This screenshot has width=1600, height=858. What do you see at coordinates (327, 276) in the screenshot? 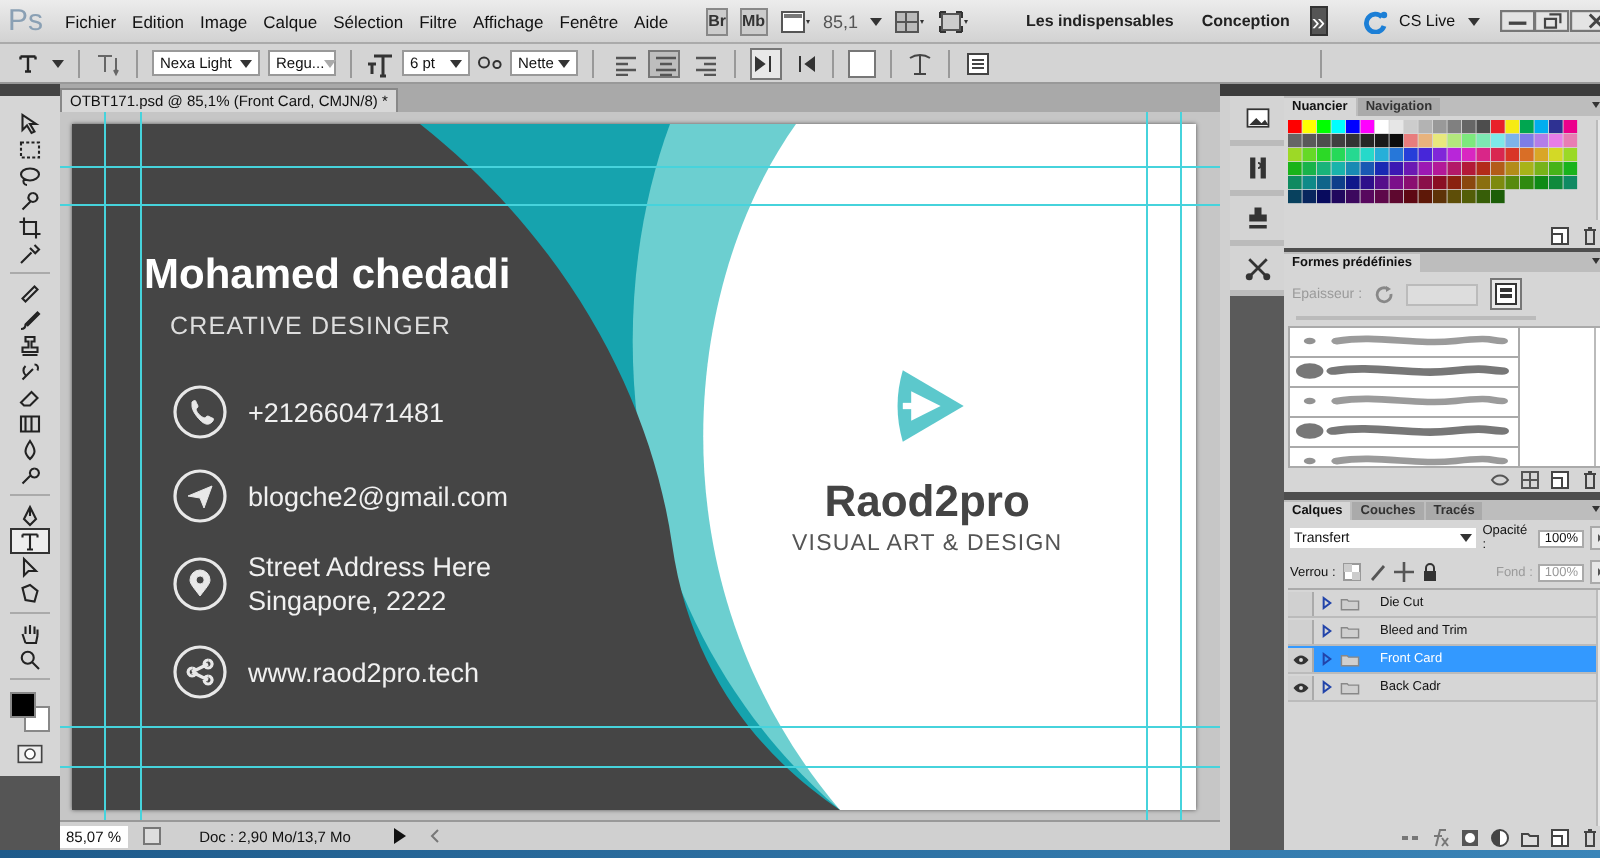
I see `person-name: Mohamed chedadi` at bounding box center [327, 276].